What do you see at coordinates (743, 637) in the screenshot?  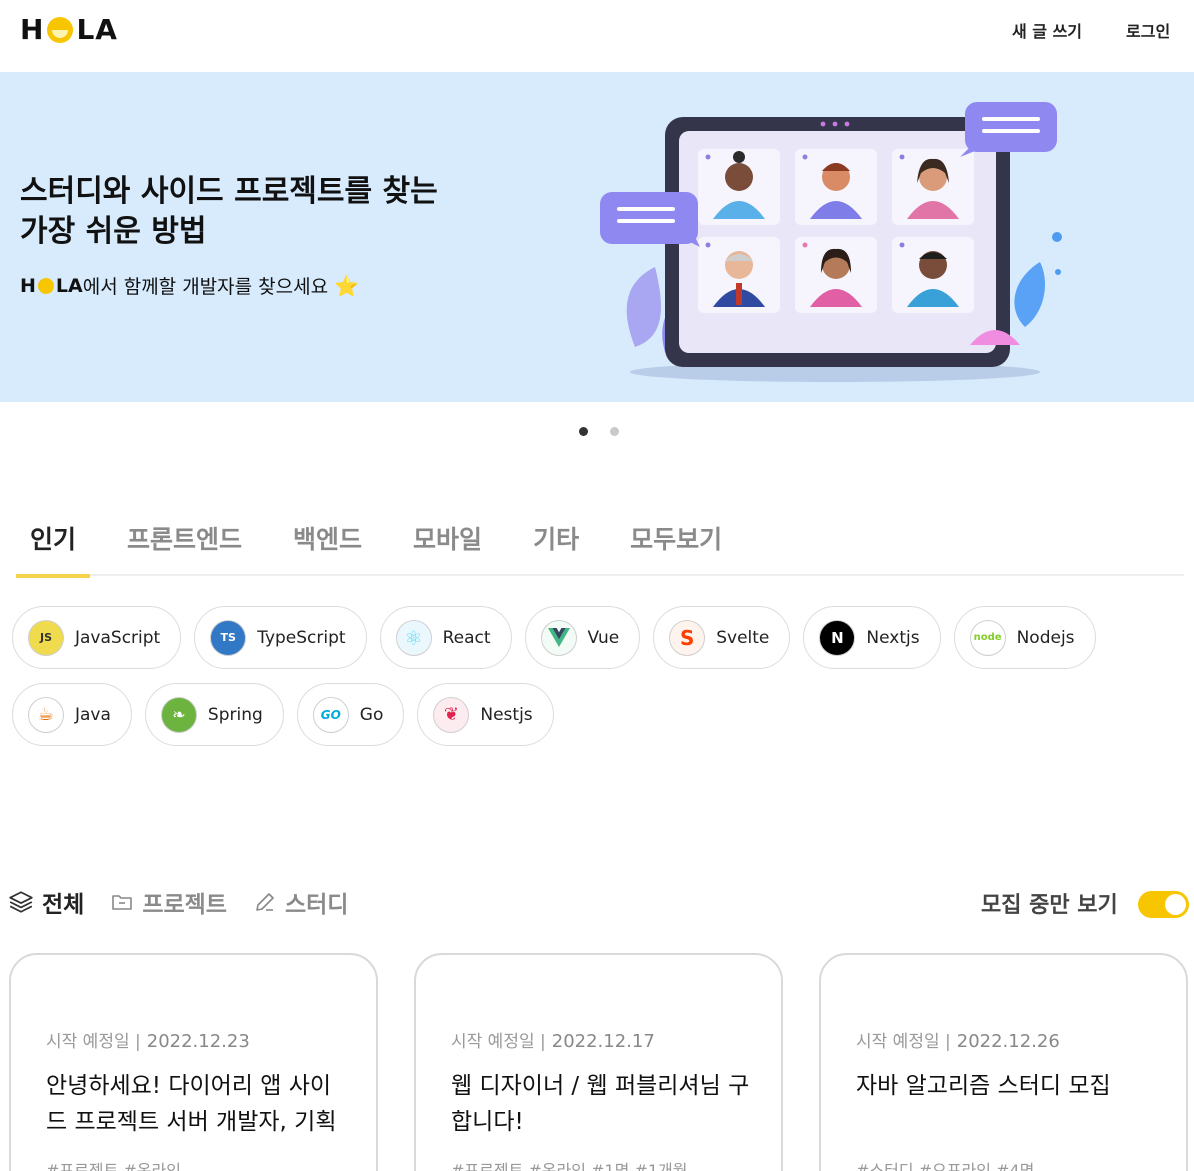 I see `stack-chip-label: Svelte` at bounding box center [743, 637].